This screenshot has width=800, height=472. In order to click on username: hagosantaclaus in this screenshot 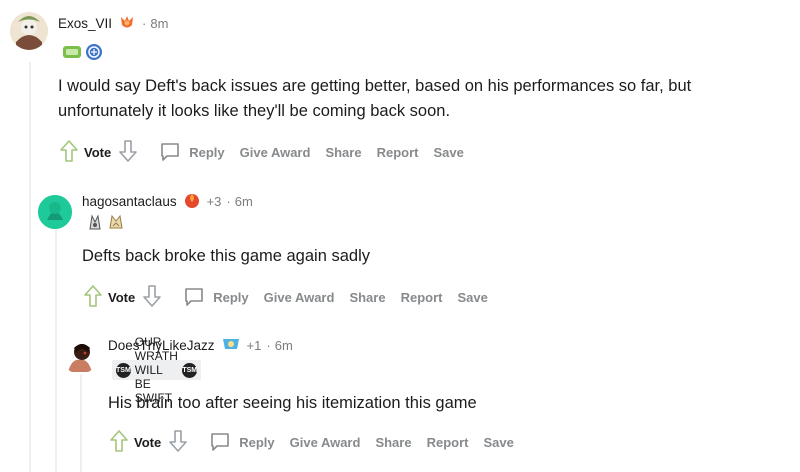, I will do `click(129, 201)`.